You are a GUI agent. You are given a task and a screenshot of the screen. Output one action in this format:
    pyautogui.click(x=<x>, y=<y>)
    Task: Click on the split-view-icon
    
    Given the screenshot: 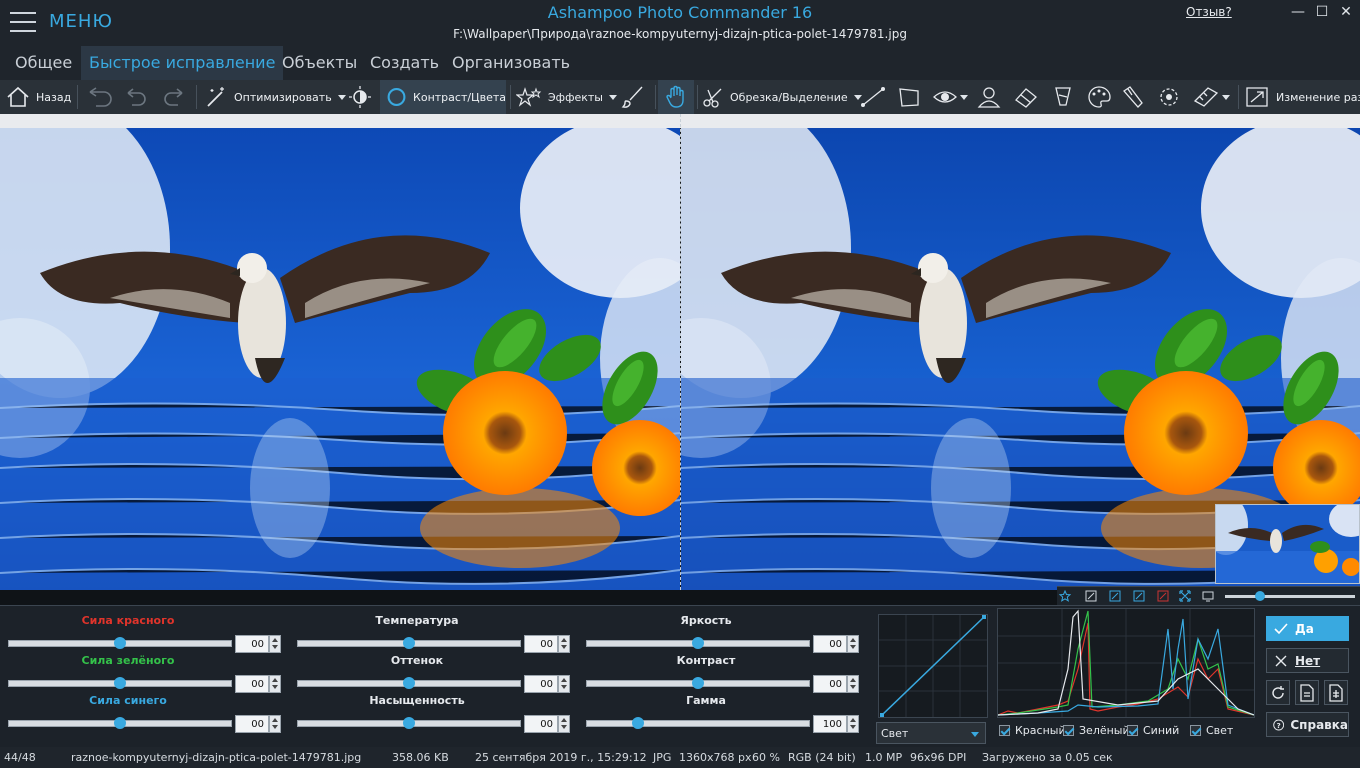 What is the action you would take?
    pyautogui.click(x=1115, y=596)
    